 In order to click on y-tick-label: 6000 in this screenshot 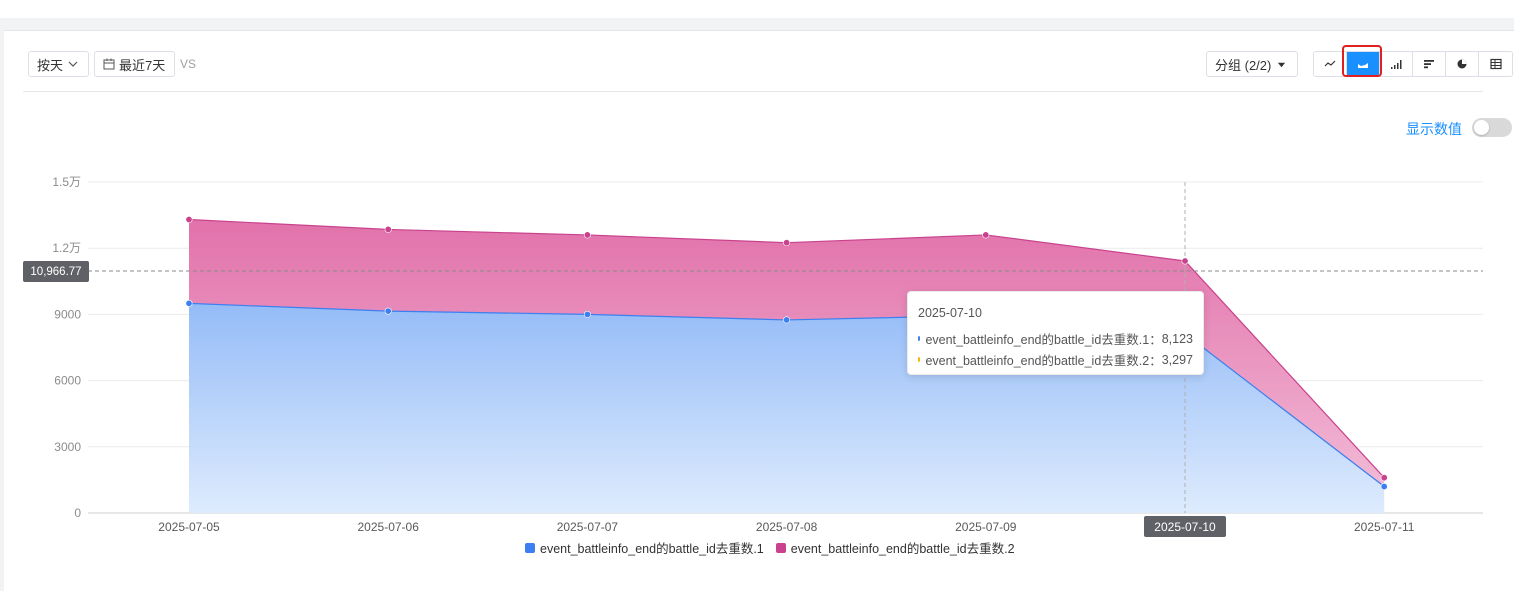, I will do `click(67, 381)`.